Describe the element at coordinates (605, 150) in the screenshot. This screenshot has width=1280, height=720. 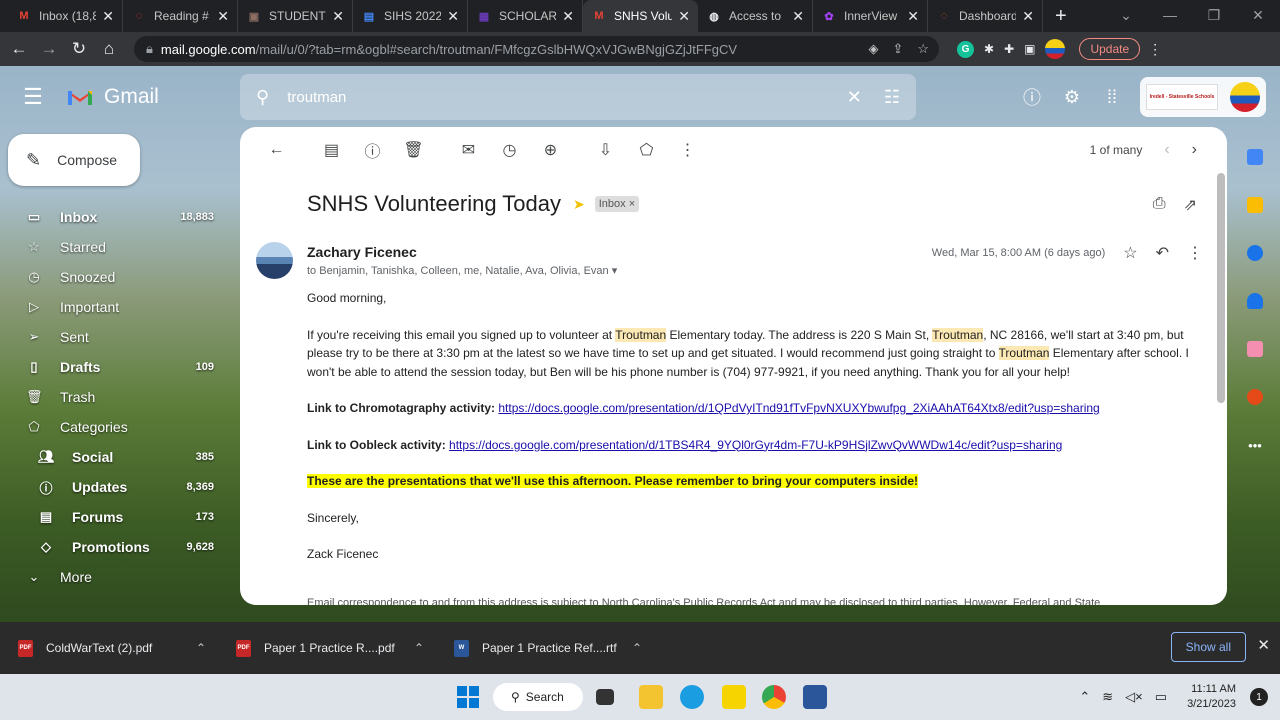
I see `move-to-icon: ⇩` at that location.